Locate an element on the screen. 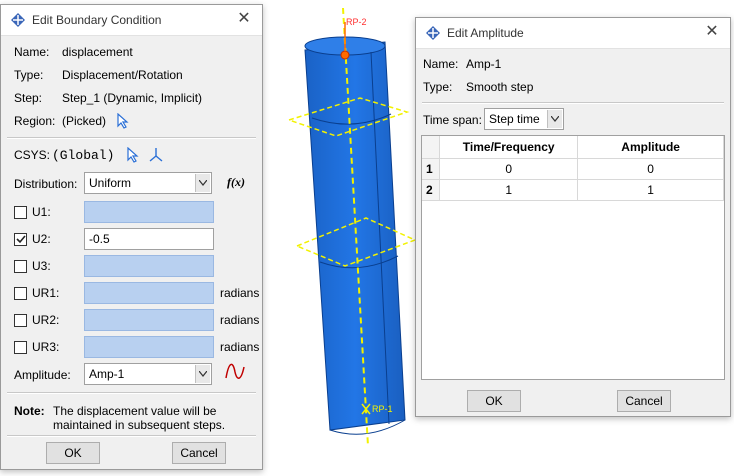 The width and height of the screenshot is (734, 476). ur2-input is located at coordinates (149, 320).